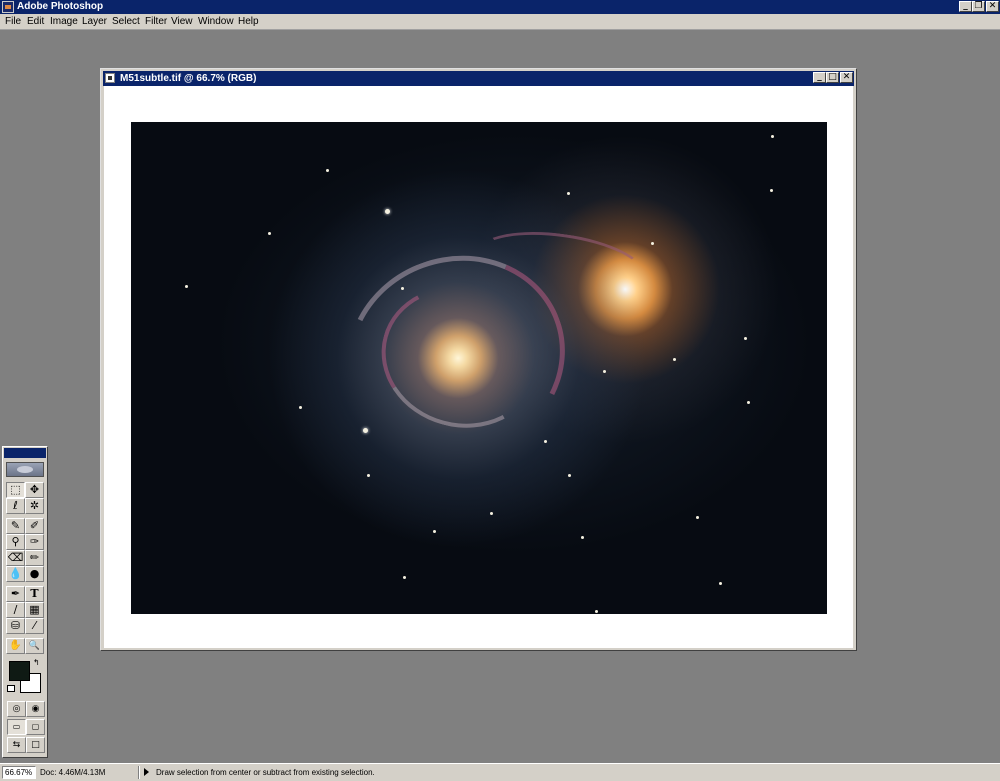 This screenshot has width=1000, height=781. I want to click on eye-logo-icon, so click(25, 469).